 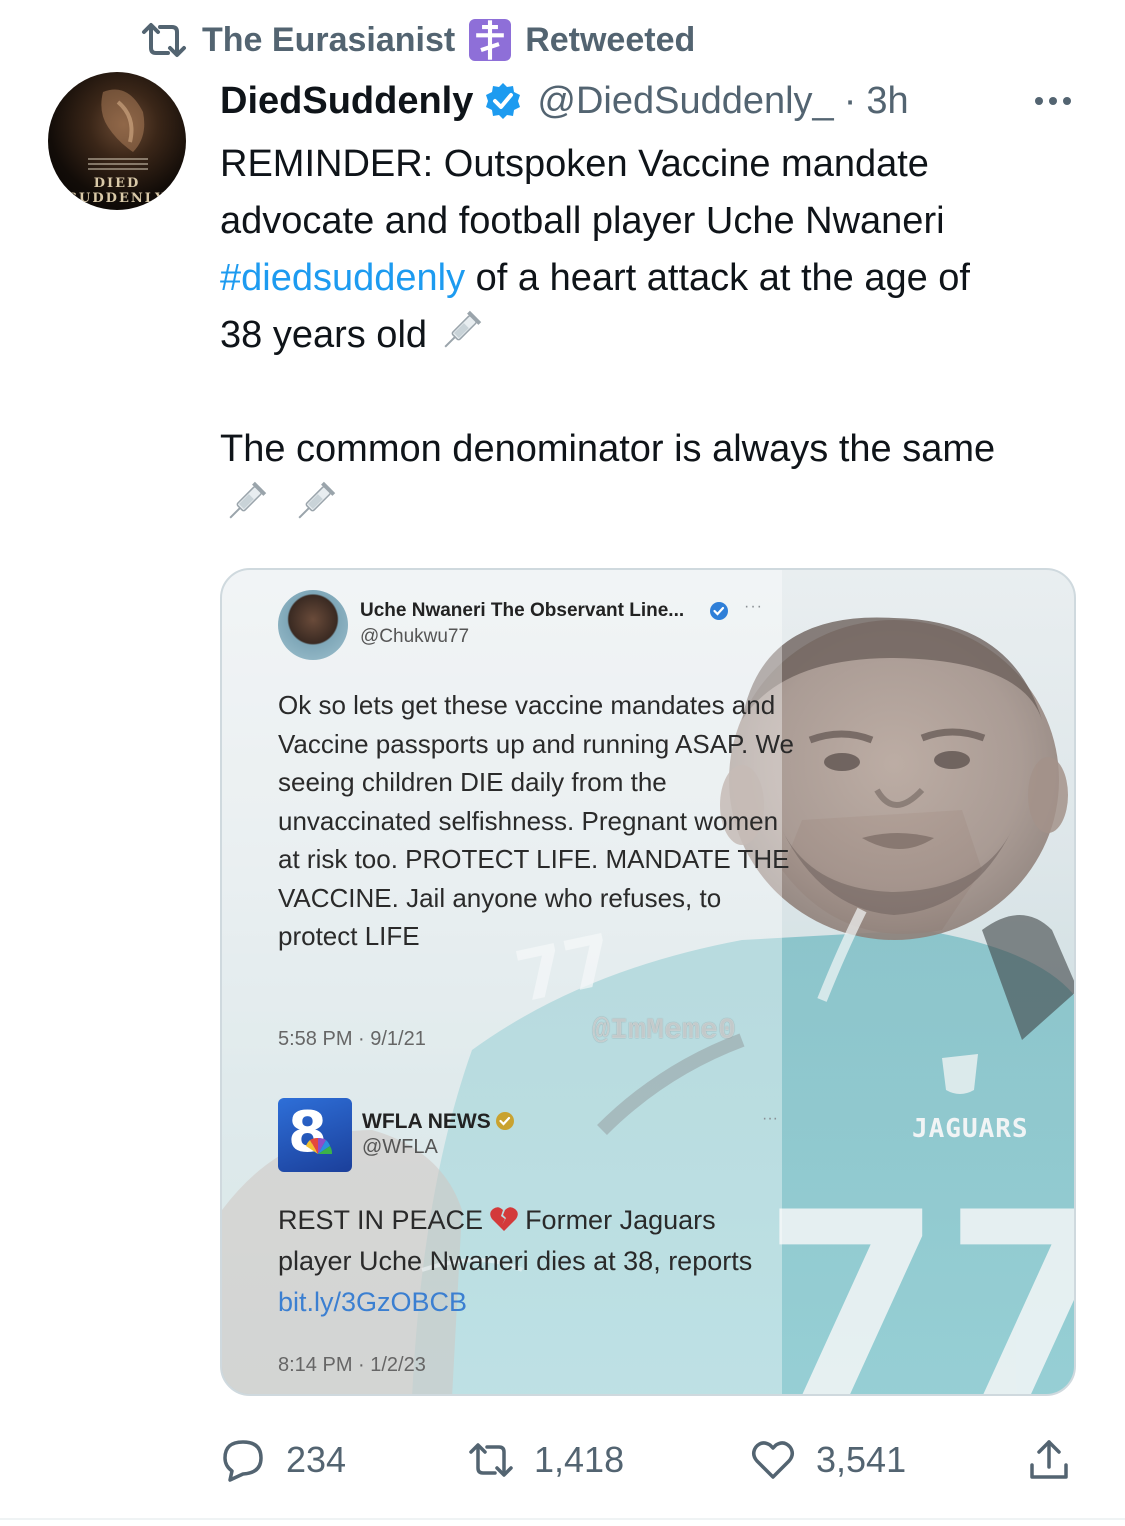 What do you see at coordinates (346, 101) in the screenshot?
I see `author-display-name: DiedSuddenly` at bounding box center [346, 101].